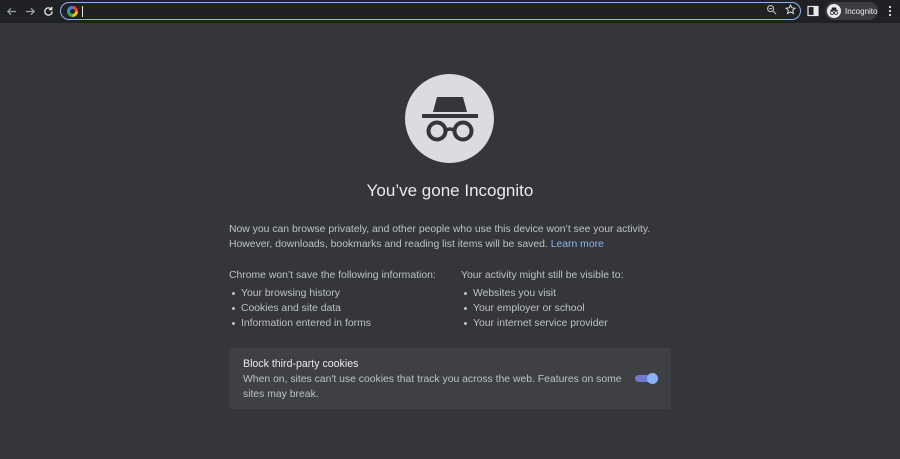 This screenshot has width=900, height=459. What do you see at coordinates (813, 11) in the screenshot?
I see `side-panel-icon` at bounding box center [813, 11].